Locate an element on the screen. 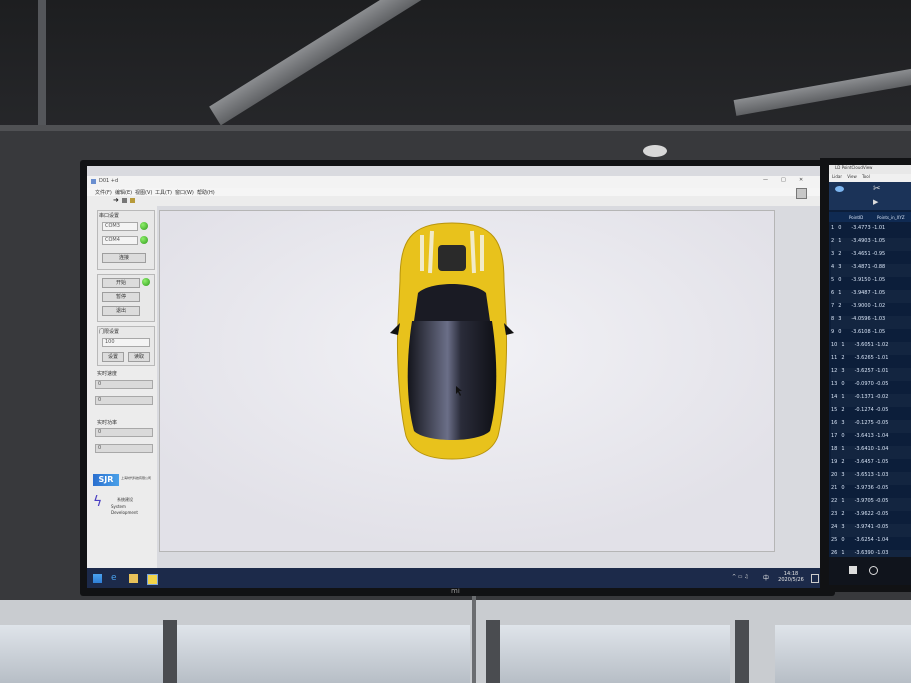 The height and width of the screenshot is (683, 911). second-start-icon is located at coordinates (853, 570).